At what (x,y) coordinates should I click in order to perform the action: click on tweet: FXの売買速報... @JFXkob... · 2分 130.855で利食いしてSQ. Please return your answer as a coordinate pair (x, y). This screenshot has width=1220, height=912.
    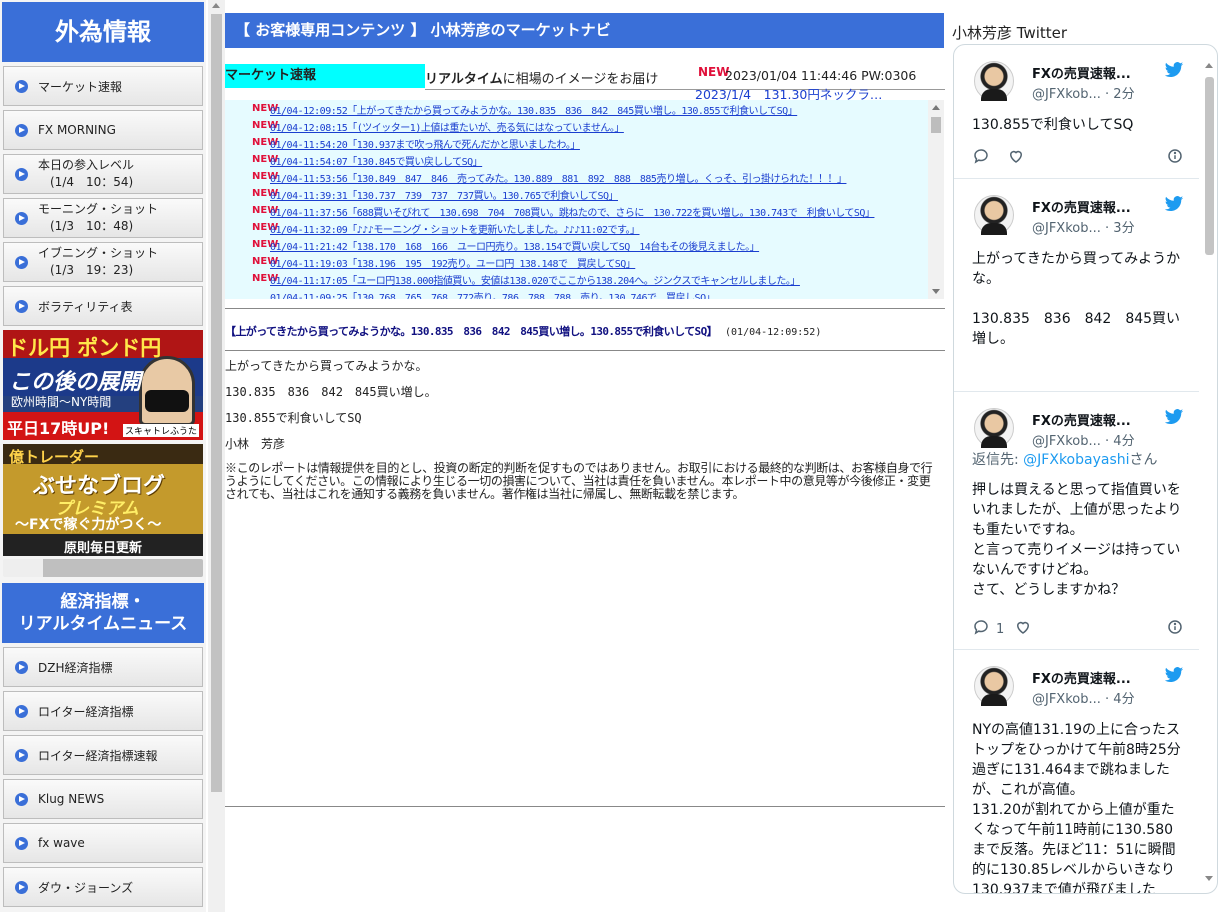
    Looking at the image, I should click on (1076, 112).